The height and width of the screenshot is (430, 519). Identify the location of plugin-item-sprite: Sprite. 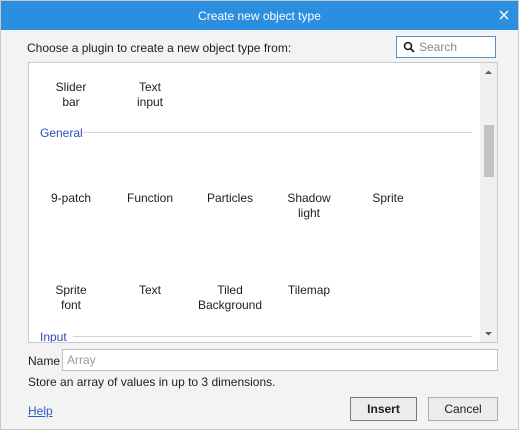
(388, 198).